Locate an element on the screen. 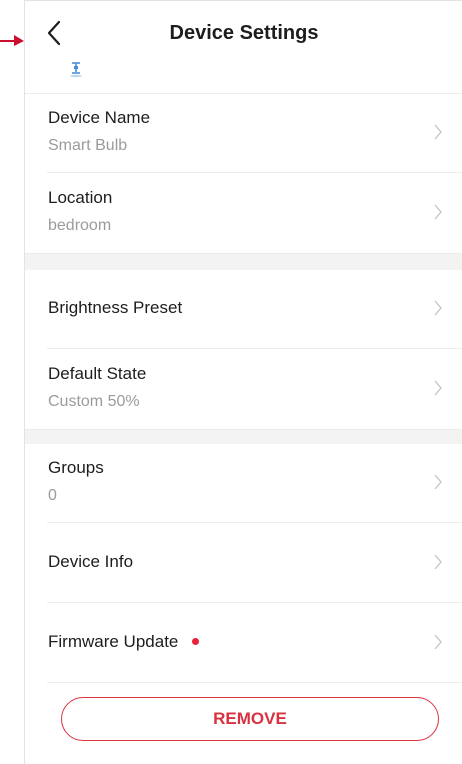  firmware-update-title: Firmware Update is located at coordinates (124, 642).